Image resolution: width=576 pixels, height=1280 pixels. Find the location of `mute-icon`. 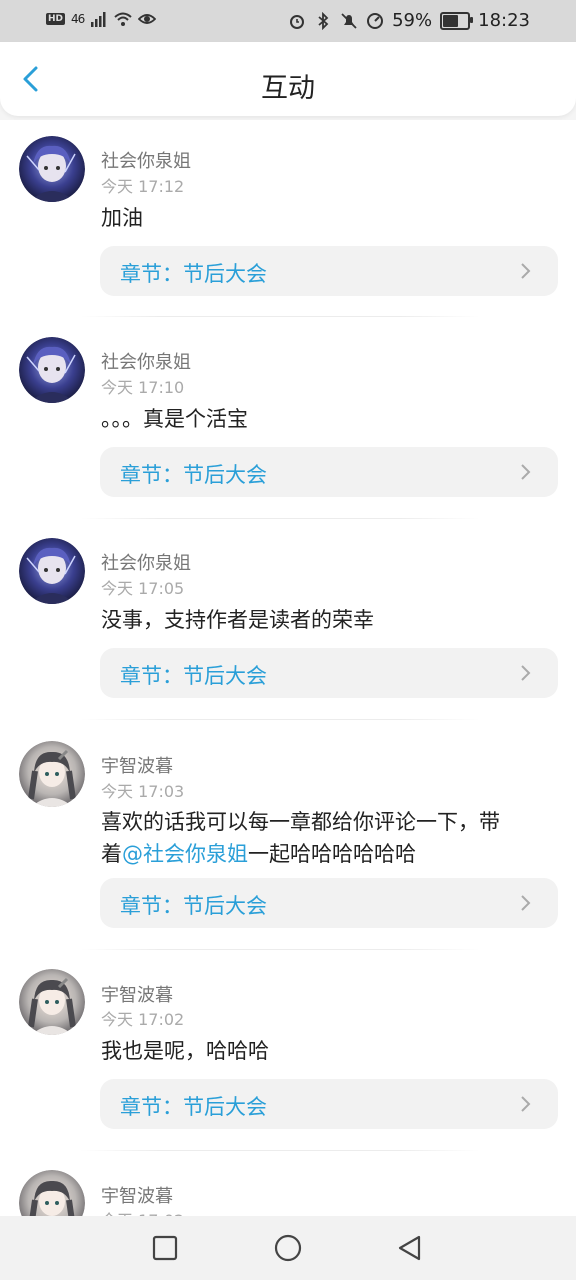

mute-icon is located at coordinates (349, 20).